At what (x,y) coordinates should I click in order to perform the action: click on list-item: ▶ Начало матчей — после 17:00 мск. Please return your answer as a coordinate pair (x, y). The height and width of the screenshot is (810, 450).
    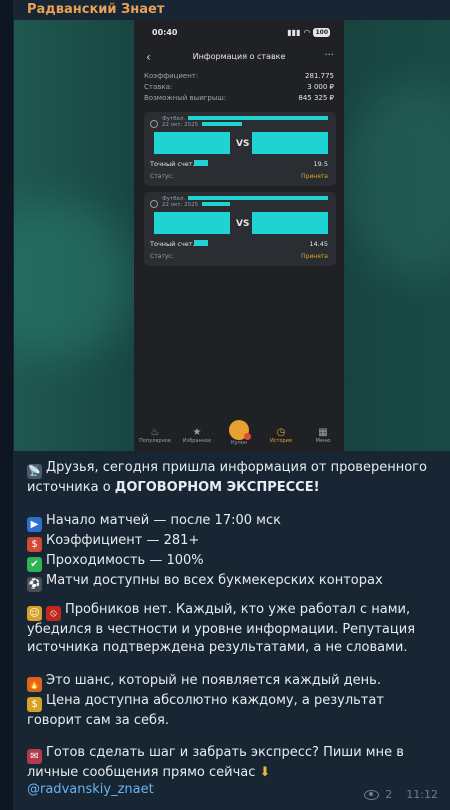
    Looking at the image, I should click on (232, 522).